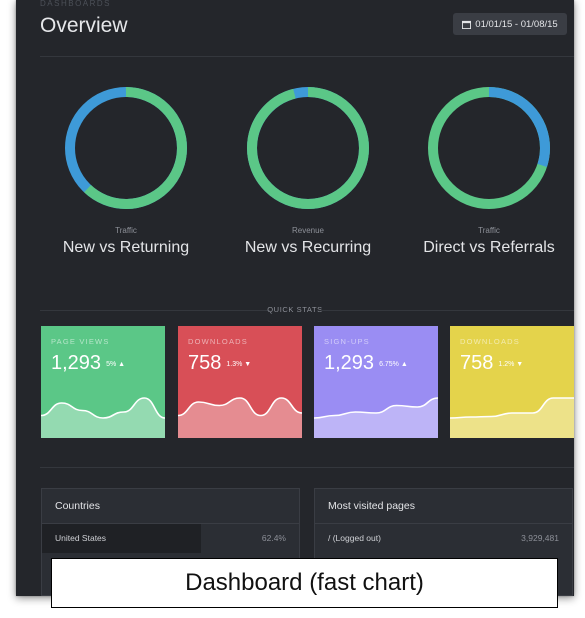 The width and height of the screenshot is (585, 618). Describe the element at coordinates (443, 538) in the screenshot. I see `table-row: / (Logged out) 3,929,481` at that location.